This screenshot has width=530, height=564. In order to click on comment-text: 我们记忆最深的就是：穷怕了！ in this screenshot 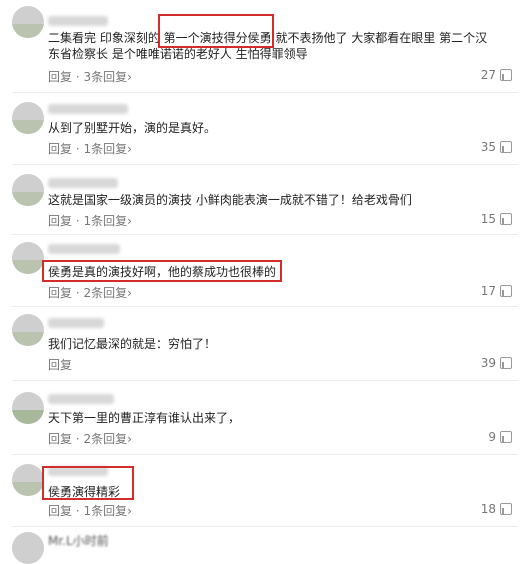, I will do `click(132, 344)`.